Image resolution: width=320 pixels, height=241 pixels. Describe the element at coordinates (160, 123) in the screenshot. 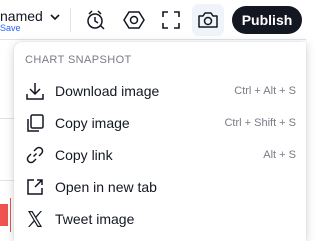

I see `menu-item-copy-image: Copy image Ctrl + Shift + S` at that location.